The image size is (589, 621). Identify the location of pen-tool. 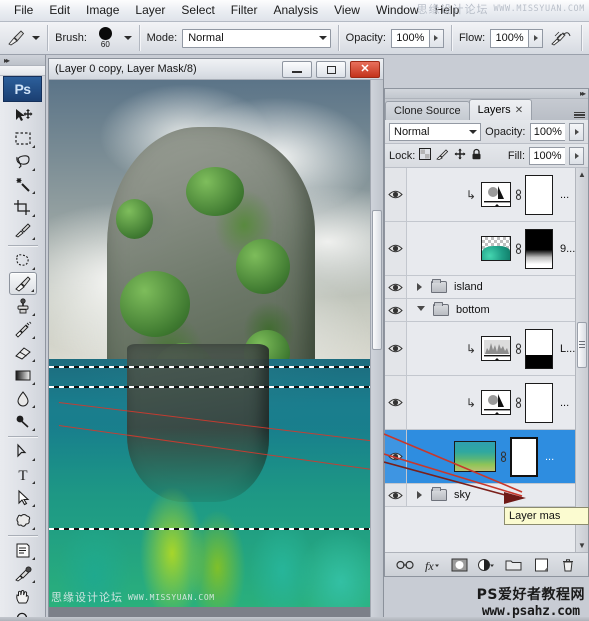
(23, 451).